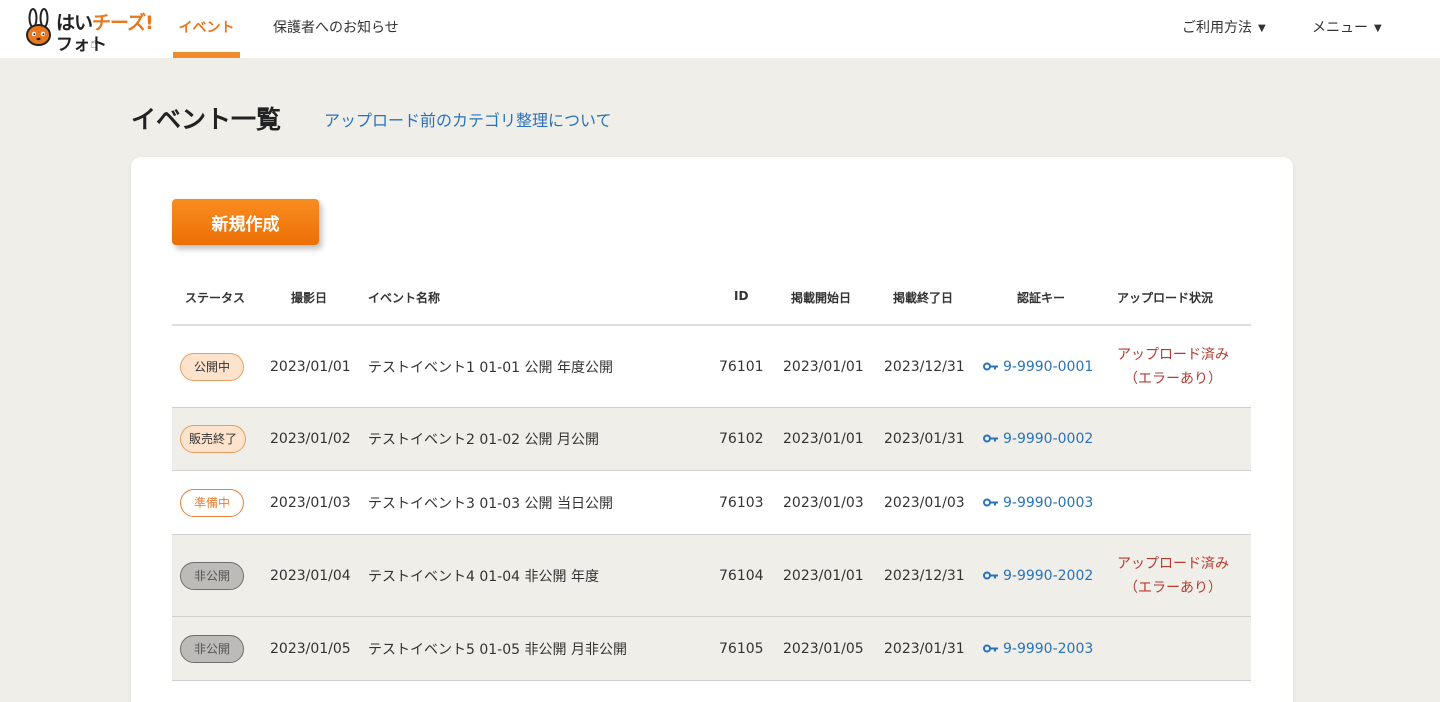 Image resolution: width=1440 pixels, height=702 pixels. What do you see at coordinates (309, 298) in the screenshot?
I see `col-shoot-date: 撮影日` at bounding box center [309, 298].